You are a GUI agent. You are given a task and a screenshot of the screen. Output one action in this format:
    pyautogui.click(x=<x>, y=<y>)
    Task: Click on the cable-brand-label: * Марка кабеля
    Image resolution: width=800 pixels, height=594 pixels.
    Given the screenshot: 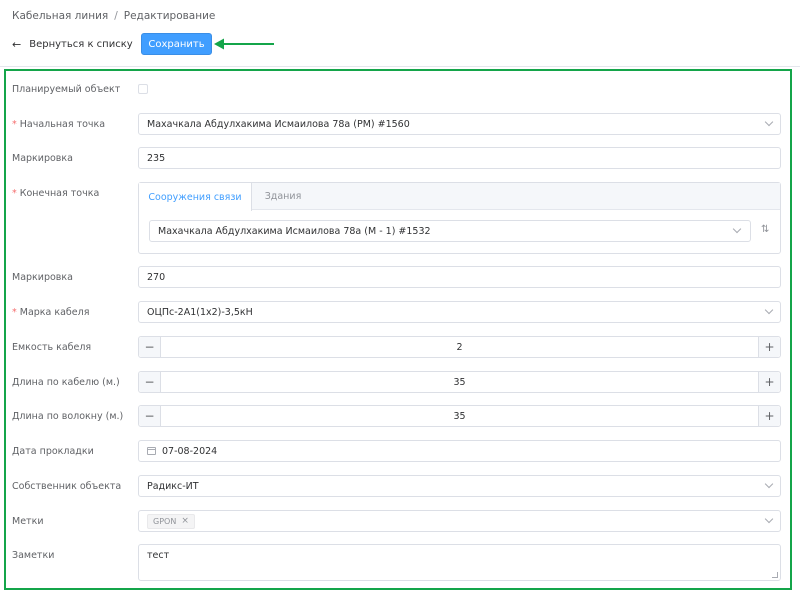 What is the action you would take?
    pyautogui.click(x=51, y=312)
    